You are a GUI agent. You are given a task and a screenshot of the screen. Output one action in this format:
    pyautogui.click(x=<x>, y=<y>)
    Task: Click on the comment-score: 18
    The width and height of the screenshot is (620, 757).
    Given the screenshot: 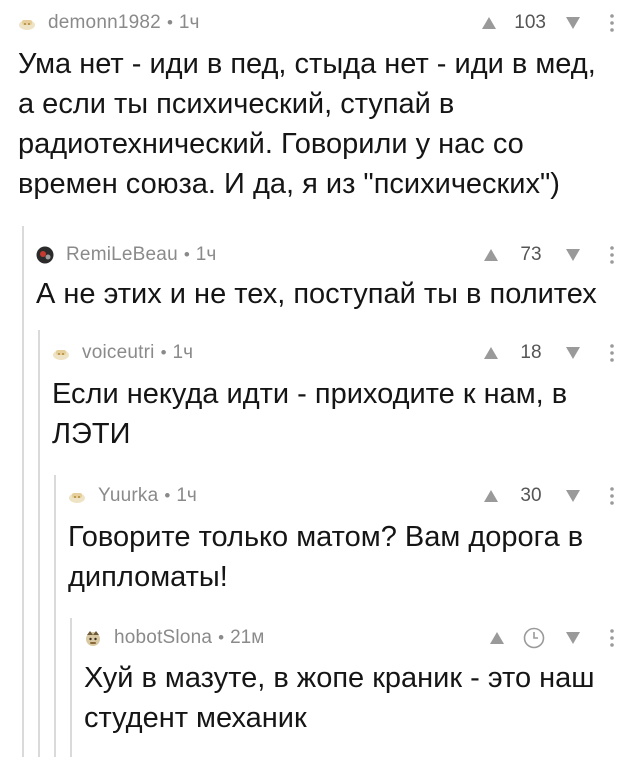 What is the action you would take?
    pyautogui.click(x=531, y=352)
    